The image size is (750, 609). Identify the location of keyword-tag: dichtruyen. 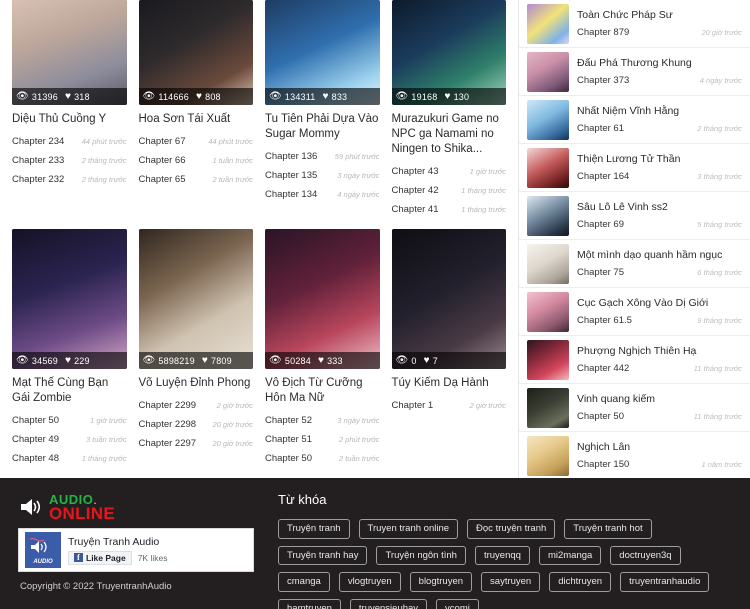
(580, 582).